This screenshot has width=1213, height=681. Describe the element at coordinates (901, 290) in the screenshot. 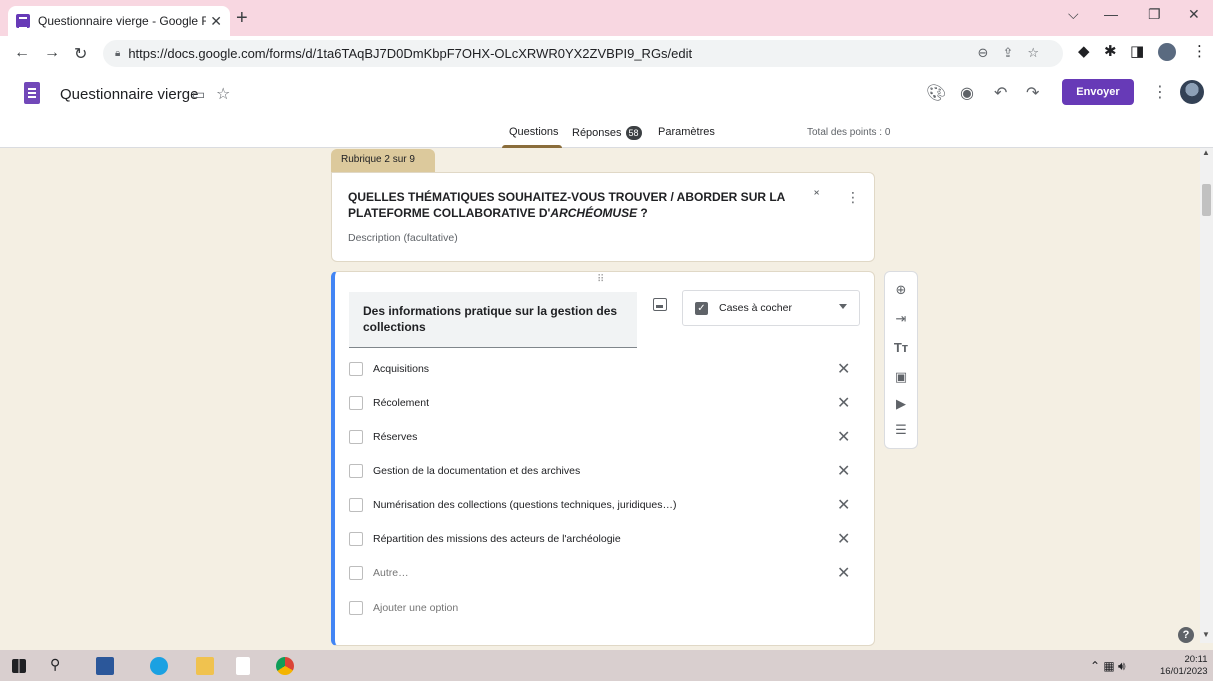

I see `add-question-icon: ⊕` at that location.